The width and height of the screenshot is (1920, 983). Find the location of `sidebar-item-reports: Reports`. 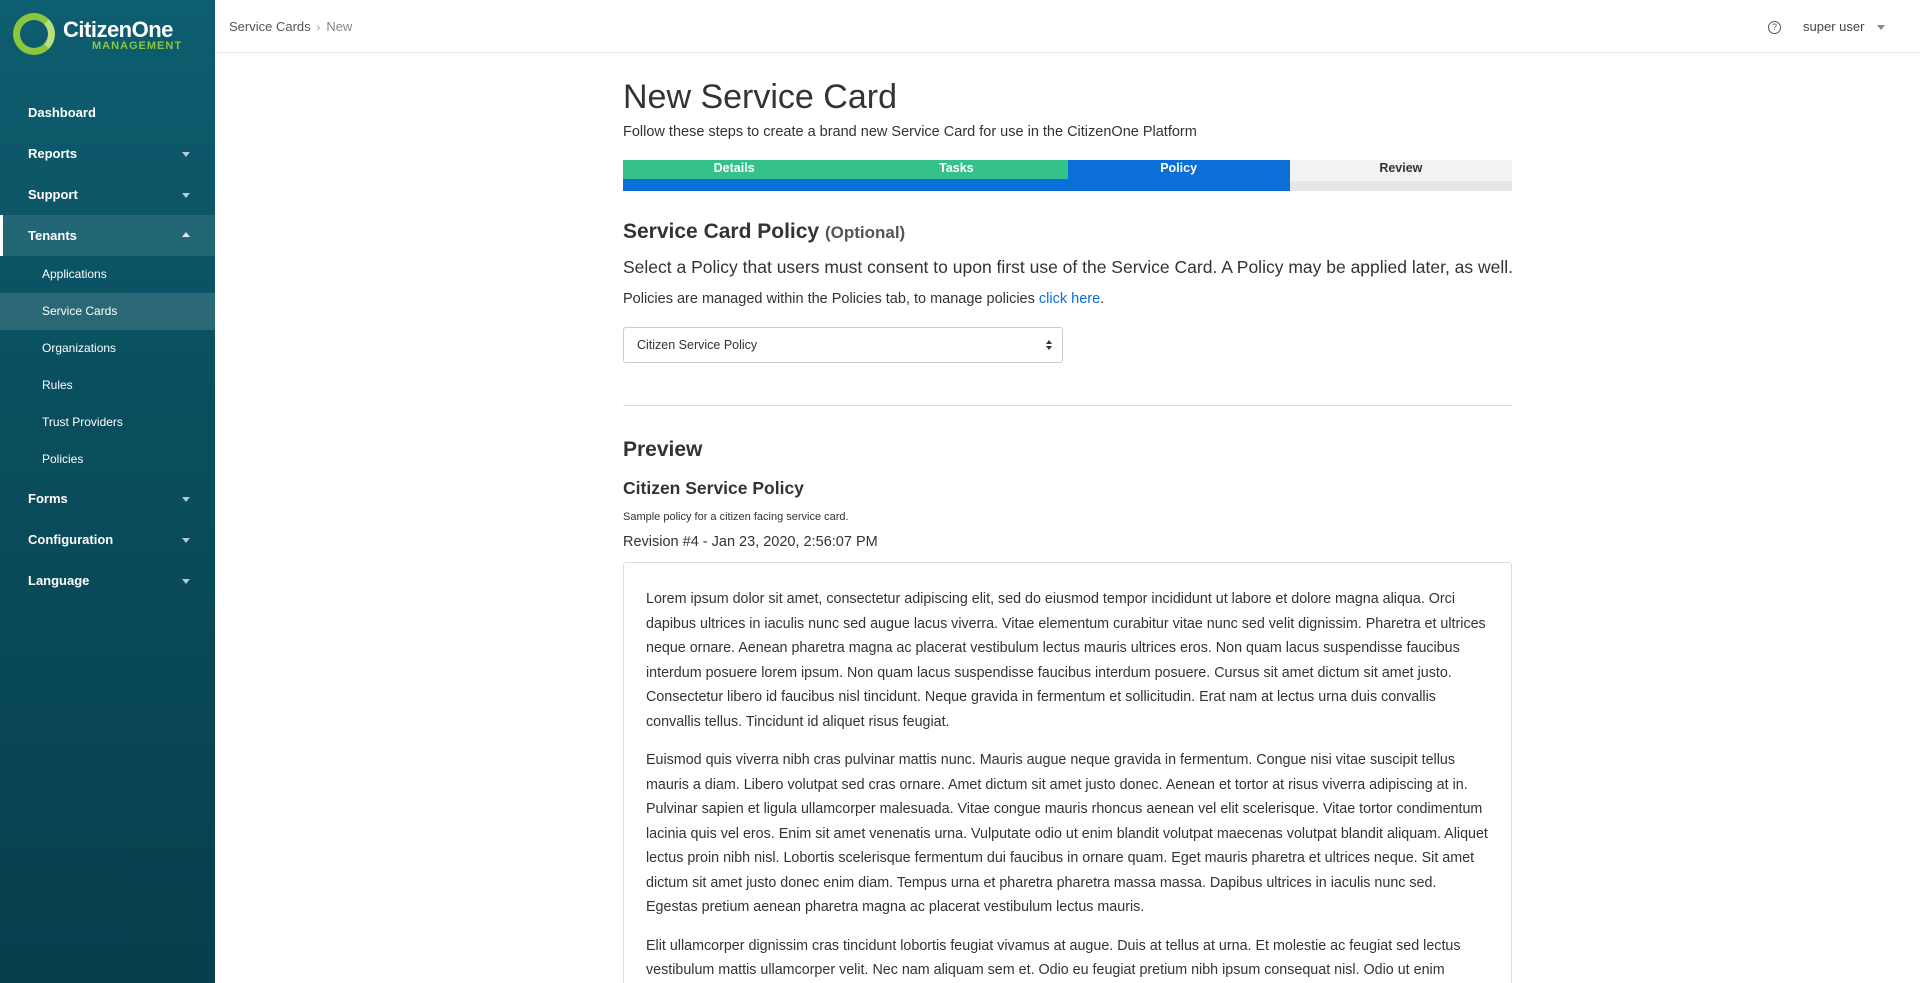

sidebar-item-reports: Reports is located at coordinates (107, 153).